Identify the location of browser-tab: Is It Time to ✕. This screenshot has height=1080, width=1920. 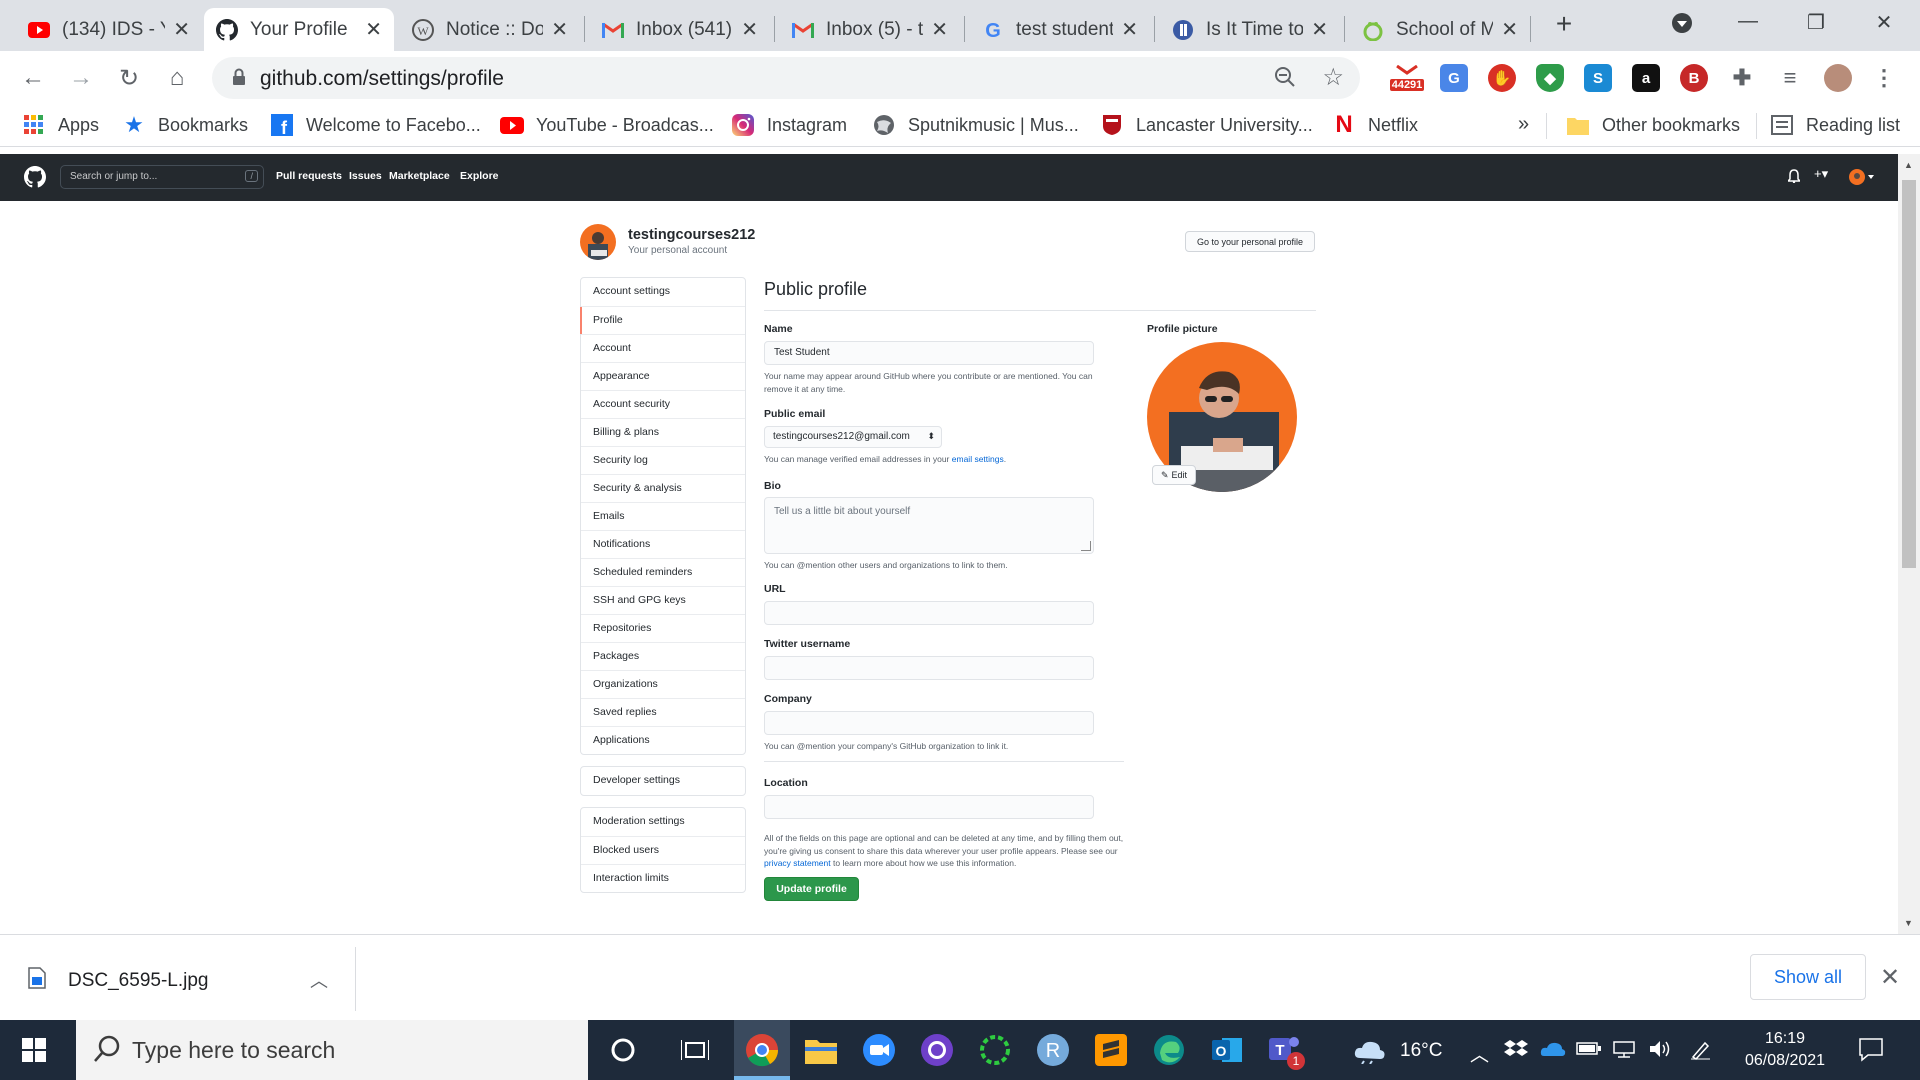
(1250, 29).